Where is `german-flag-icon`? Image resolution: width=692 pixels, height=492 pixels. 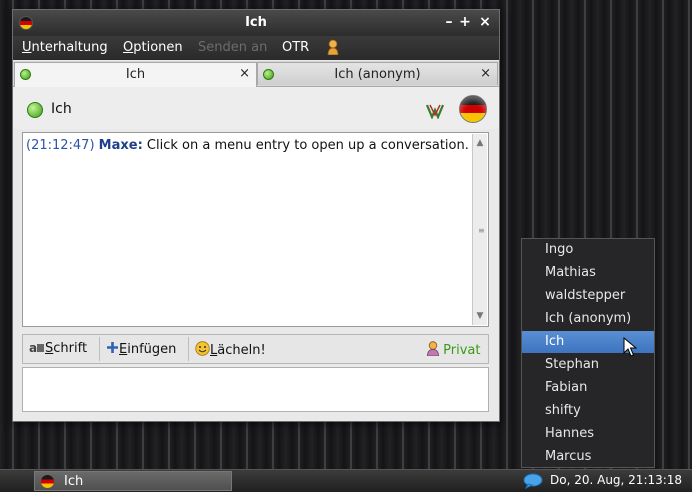
german-flag-icon is located at coordinates (47, 481).